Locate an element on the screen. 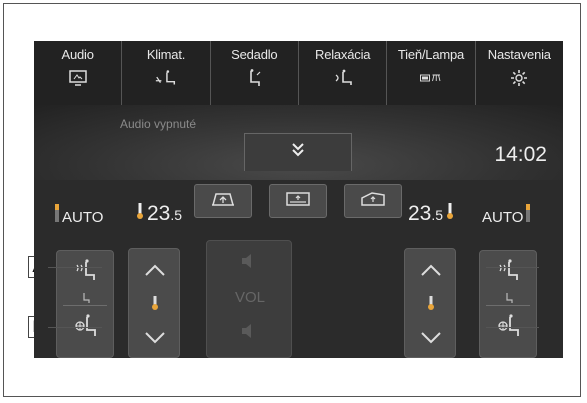 Image resolution: width=587 pixels, height=403 pixels. left-temp-int: 23 is located at coordinates (159, 213).